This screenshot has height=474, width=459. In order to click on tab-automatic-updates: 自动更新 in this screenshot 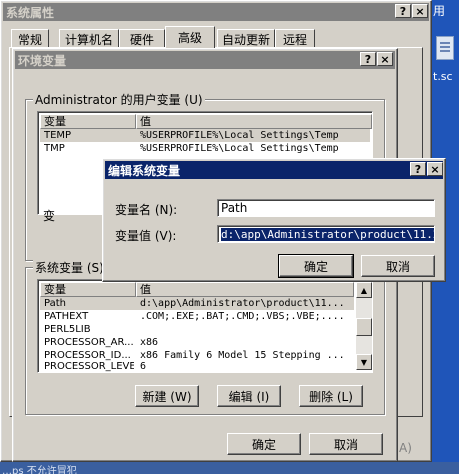, I will do `click(246, 38)`.